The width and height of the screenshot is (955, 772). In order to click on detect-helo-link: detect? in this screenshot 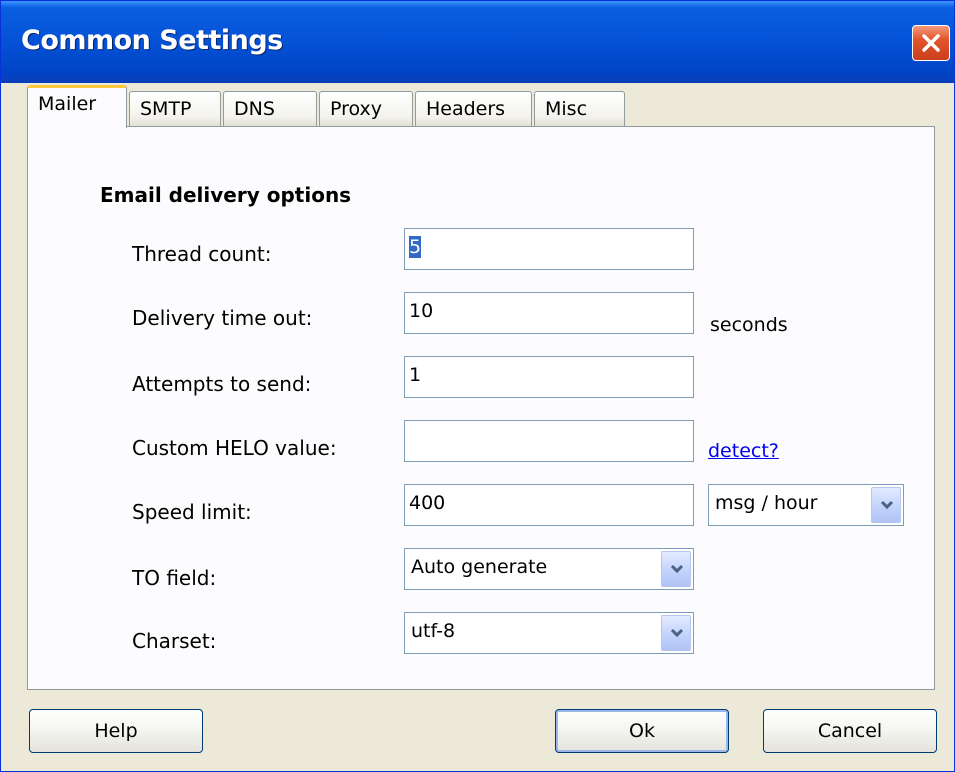, I will do `click(743, 451)`.